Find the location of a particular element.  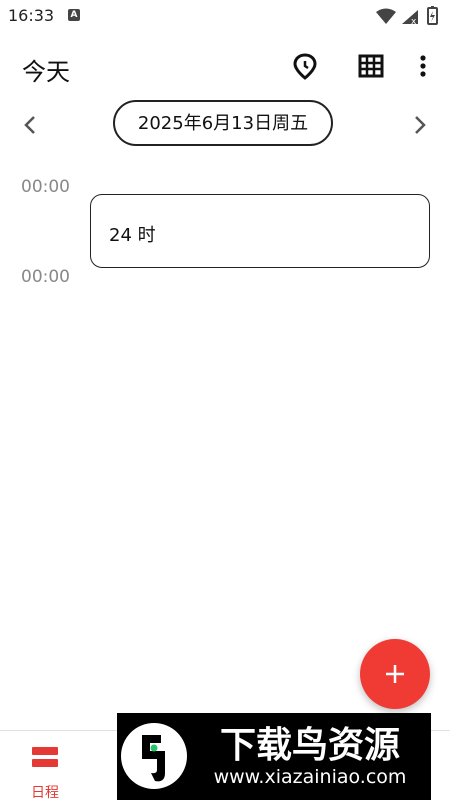

location-pin-icon is located at coordinates (305, 66).